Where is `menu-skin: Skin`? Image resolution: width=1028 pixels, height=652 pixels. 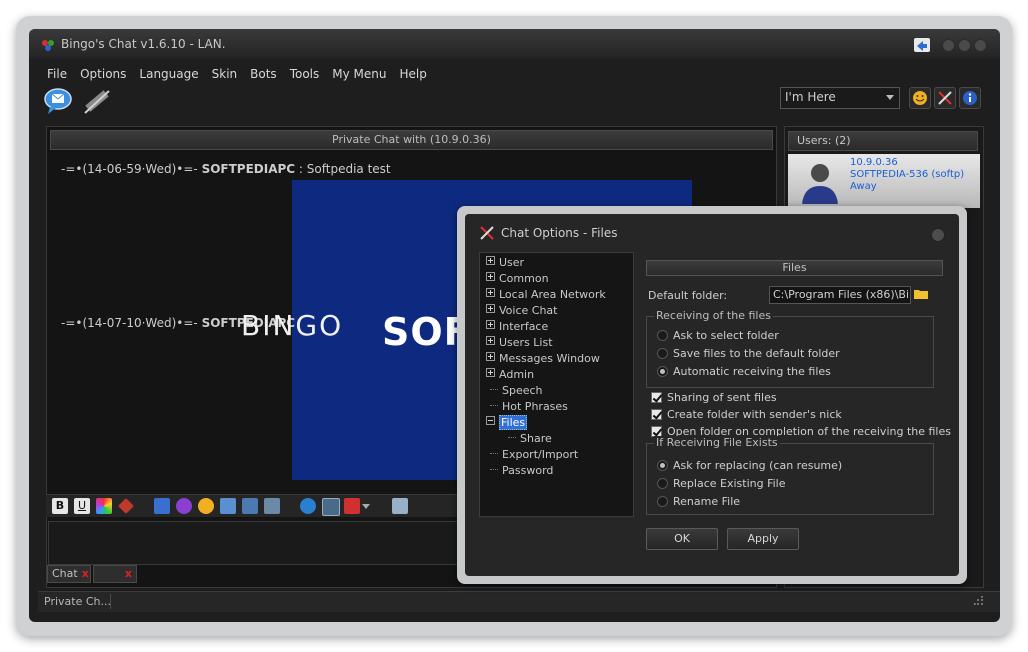 menu-skin: Skin is located at coordinates (225, 76).